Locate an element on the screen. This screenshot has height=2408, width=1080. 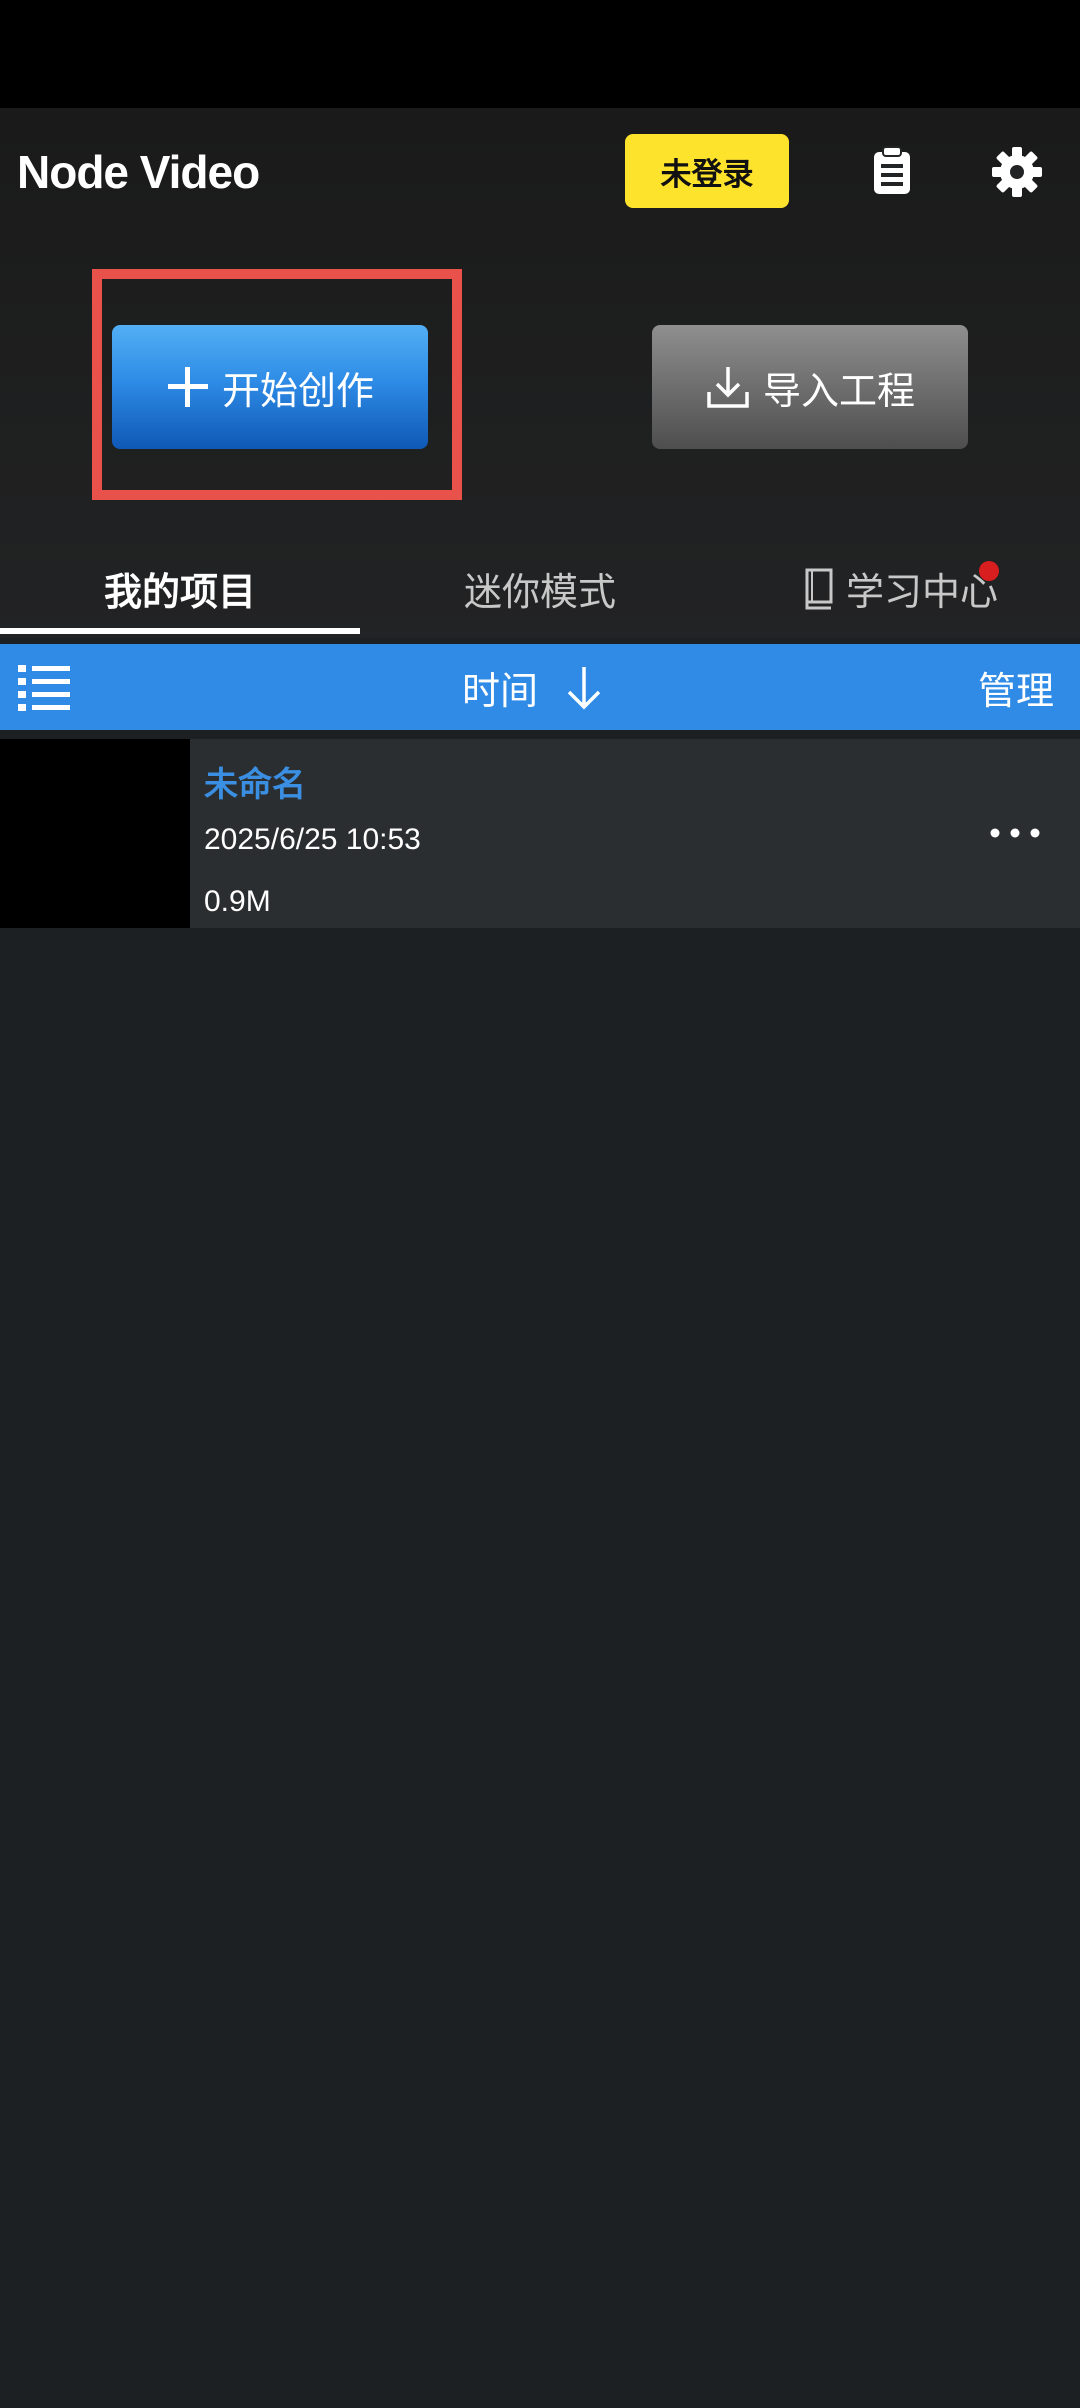
manage-button: 管理 is located at coordinates (1016, 687).